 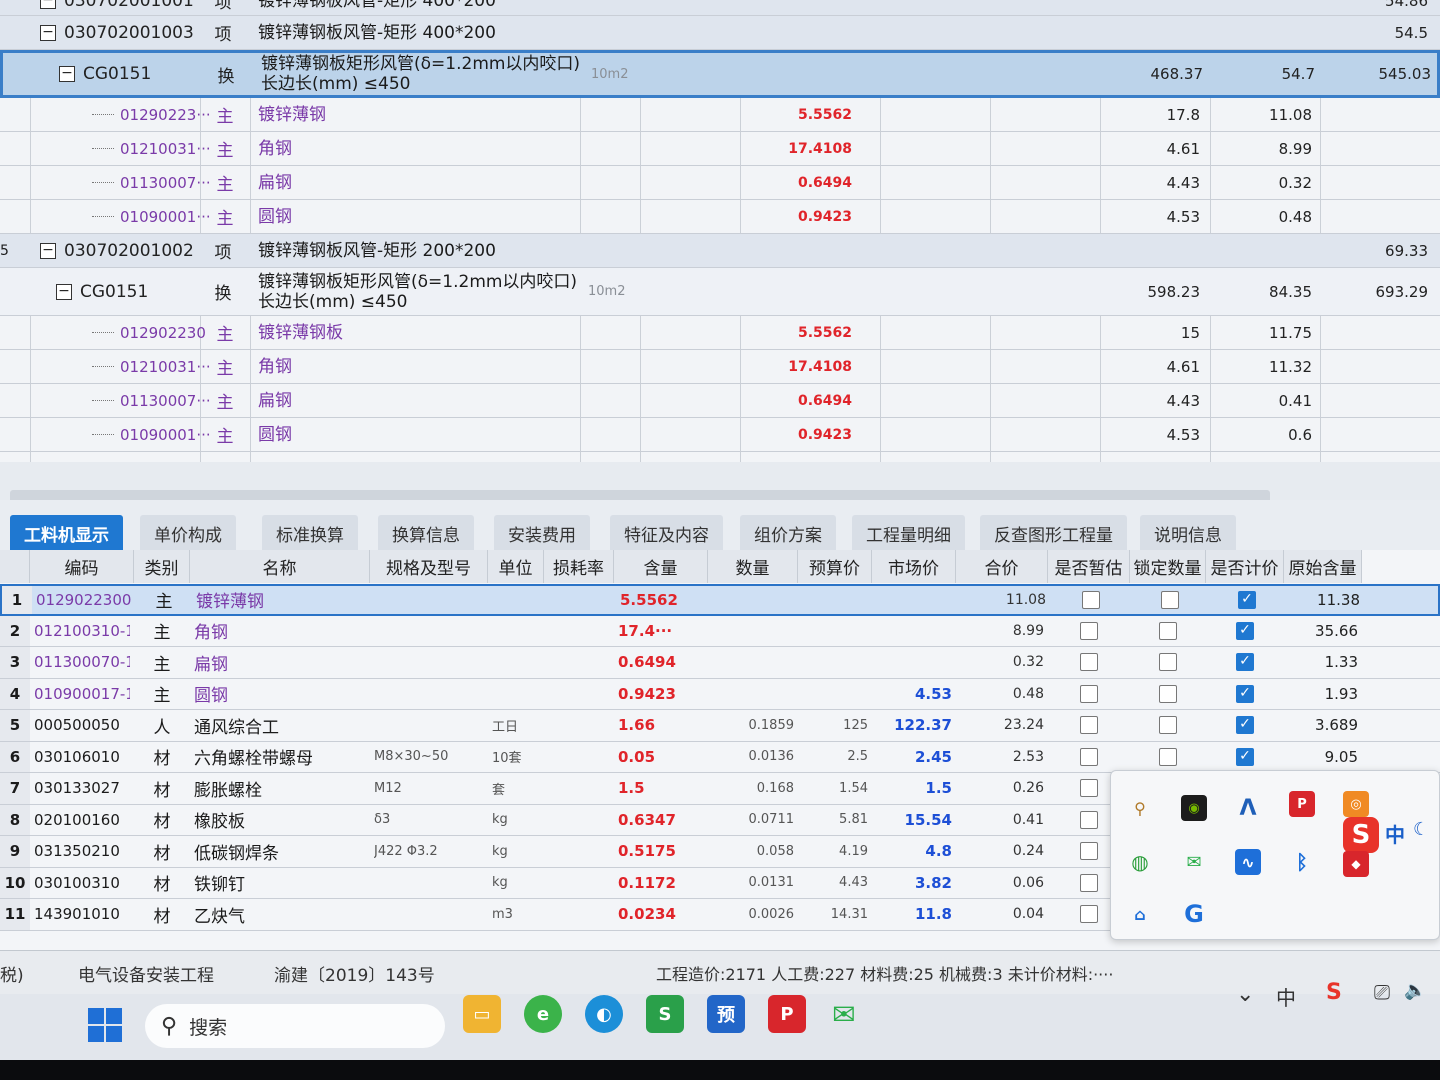 What do you see at coordinates (788, 533) in the screenshot?
I see `tab-7: 组价方案` at bounding box center [788, 533].